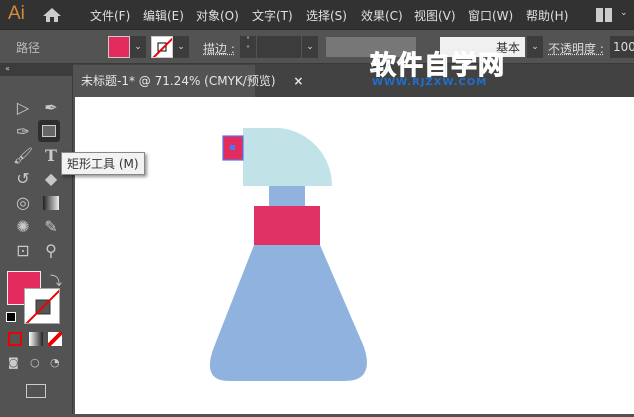 Image resolution: width=634 pixels, height=417 pixels. What do you see at coordinates (51, 203) in the screenshot?
I see `gradient-tool-icon` at bounding box center [51, 203].